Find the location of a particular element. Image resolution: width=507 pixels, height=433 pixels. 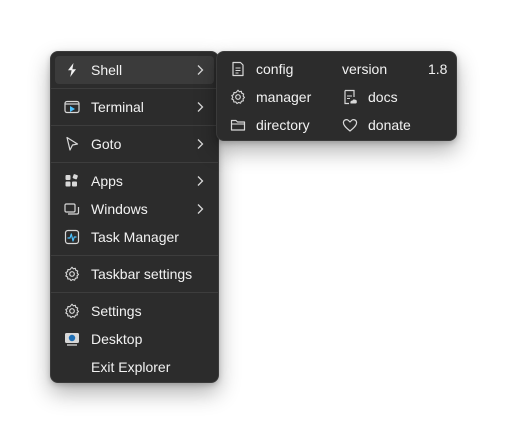

submenu-item-directory: directory is located at coordinates (270, 125).